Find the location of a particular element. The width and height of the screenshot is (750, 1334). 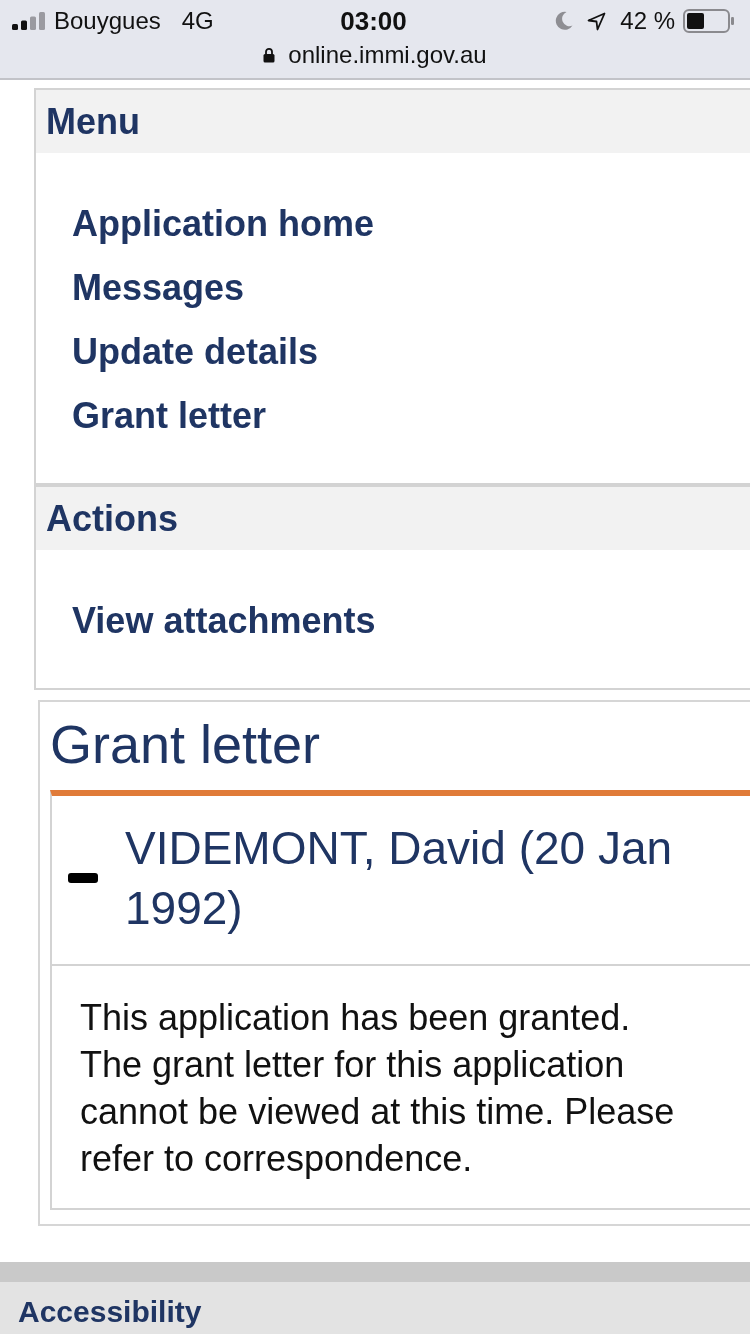

signal-icon is located at coordinates (29, 21).